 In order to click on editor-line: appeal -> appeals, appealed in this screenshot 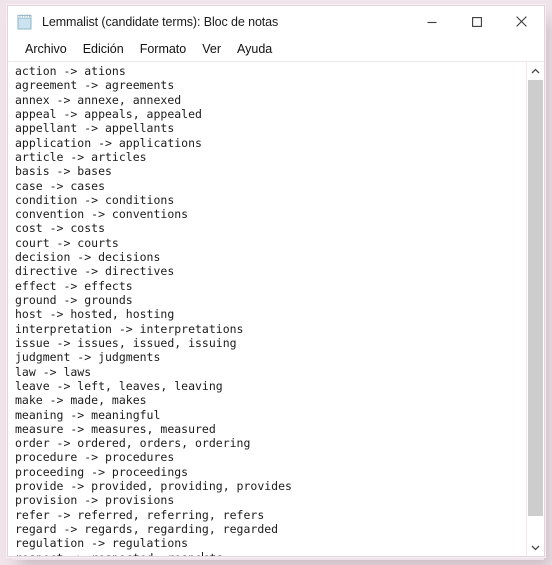, I will do `click(108, 113)`.